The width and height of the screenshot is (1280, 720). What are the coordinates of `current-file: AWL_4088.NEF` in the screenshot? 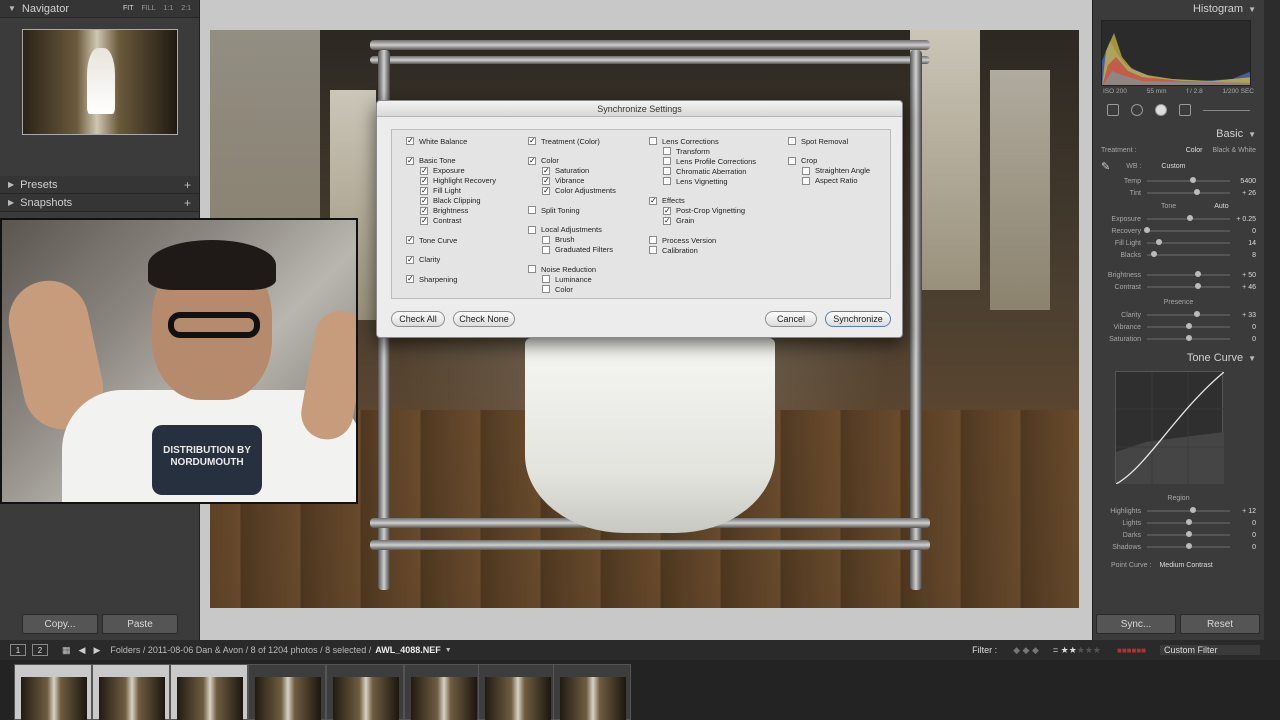 It's located at (408, 650).